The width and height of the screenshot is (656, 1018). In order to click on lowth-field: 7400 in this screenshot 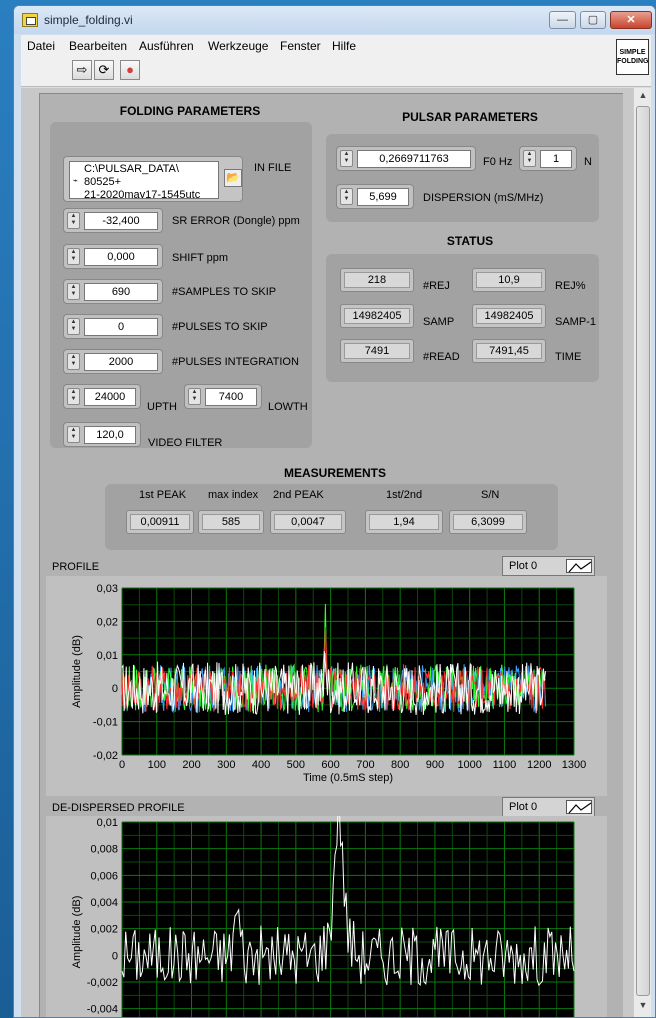, I will do `click(231, 397)`.